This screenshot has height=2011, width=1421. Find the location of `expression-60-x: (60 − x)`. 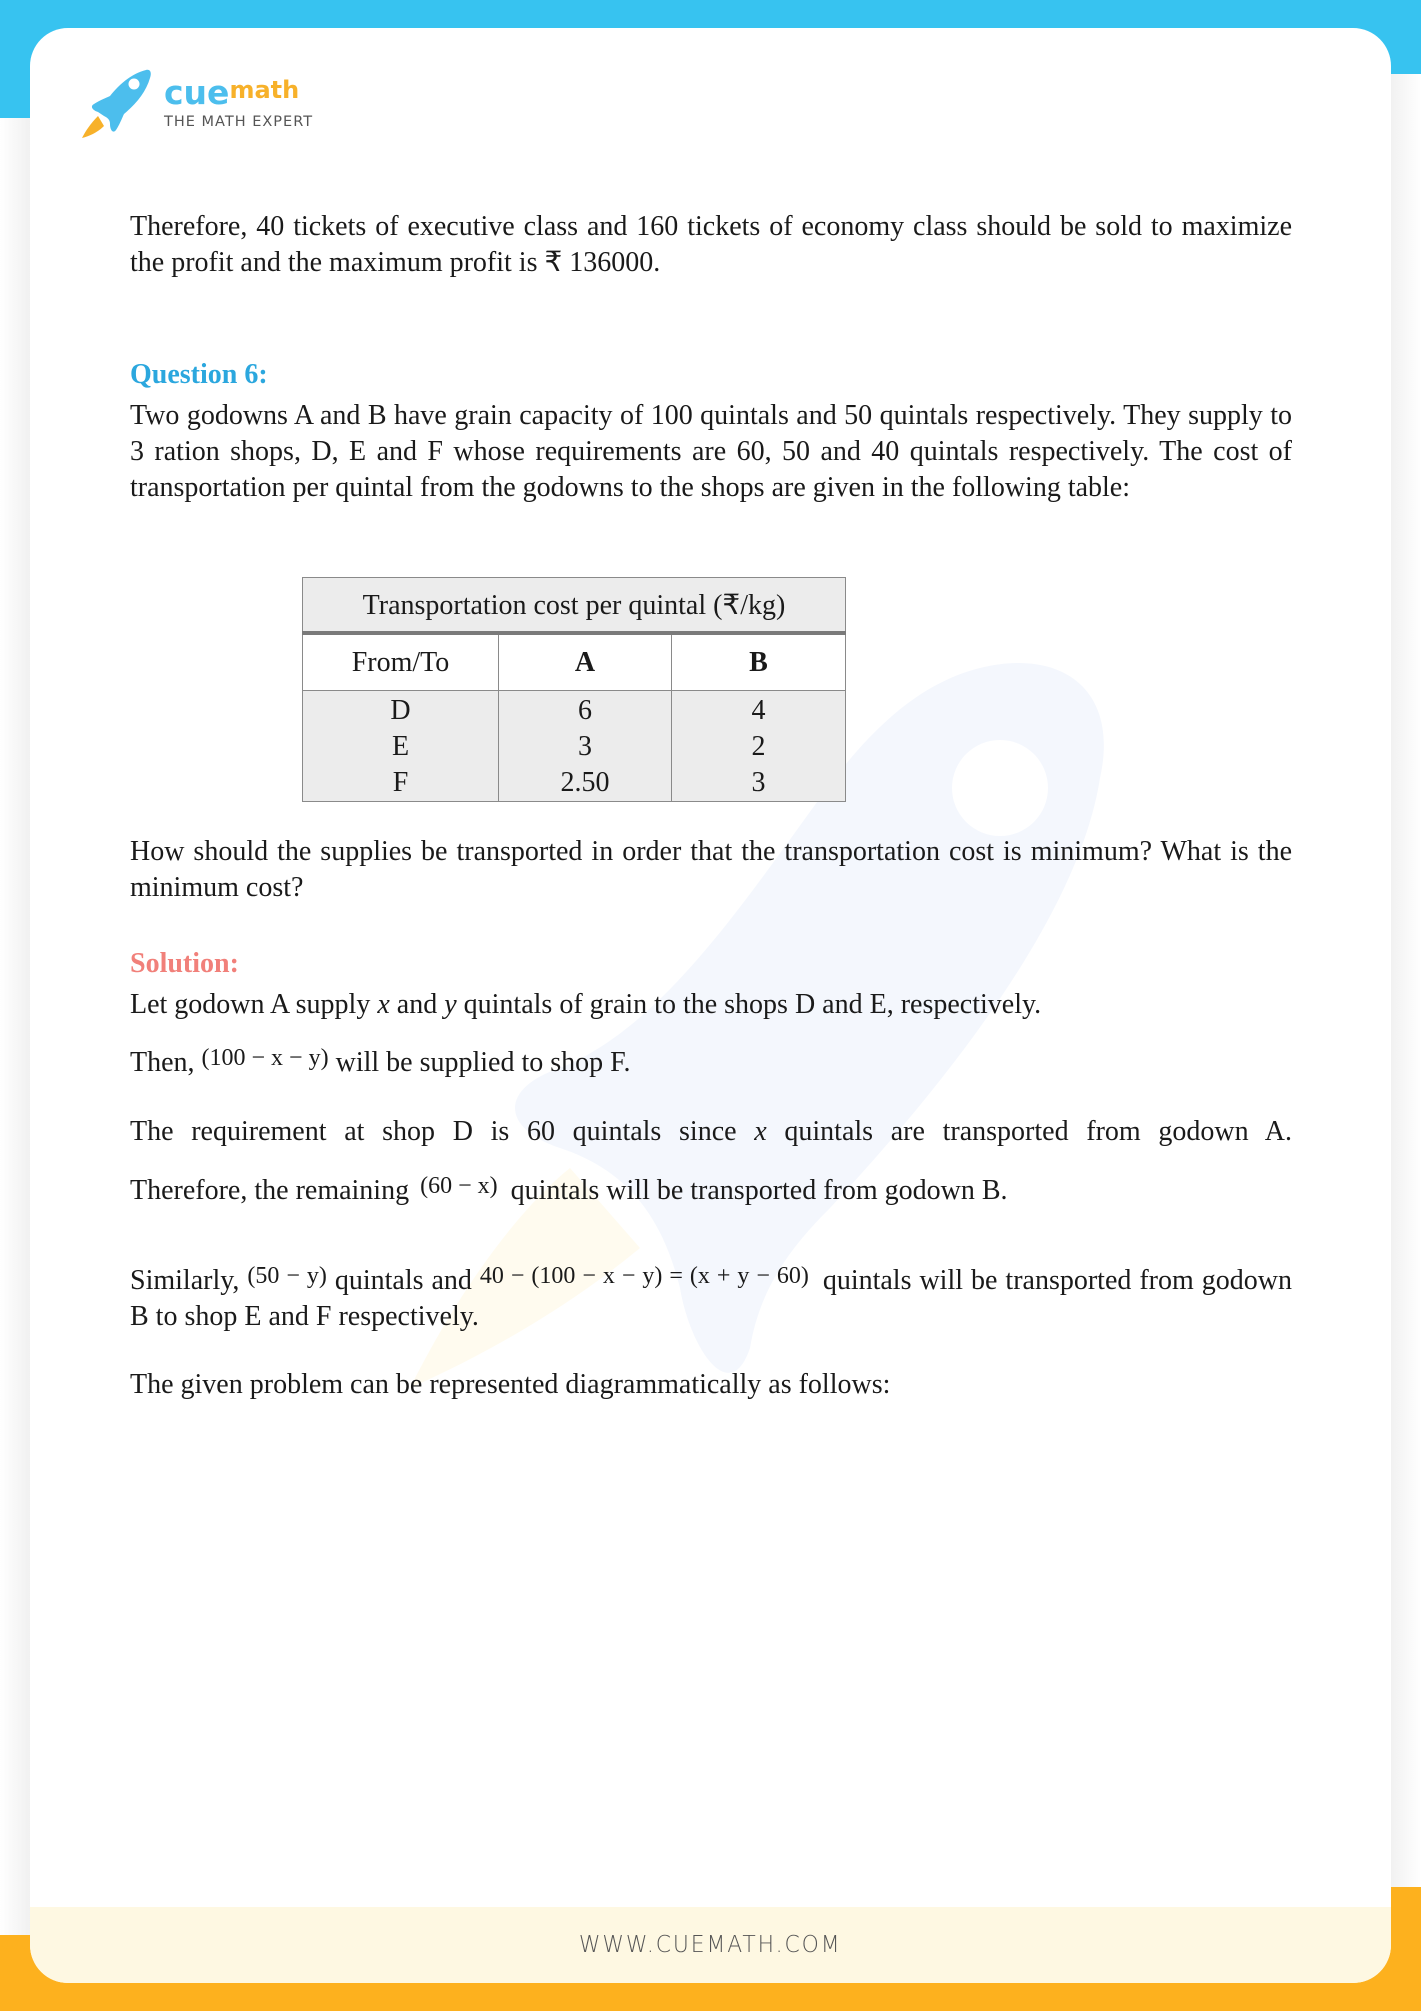

expression-60-x: (60 − x) is located at coordinates (459, 1186).